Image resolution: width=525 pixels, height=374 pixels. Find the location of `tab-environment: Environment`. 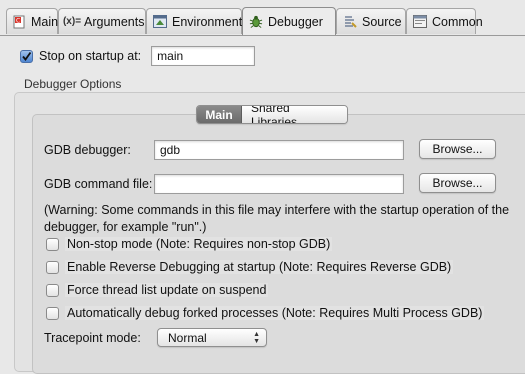

tab-environment: Environment is located at coordinates (194, 21).